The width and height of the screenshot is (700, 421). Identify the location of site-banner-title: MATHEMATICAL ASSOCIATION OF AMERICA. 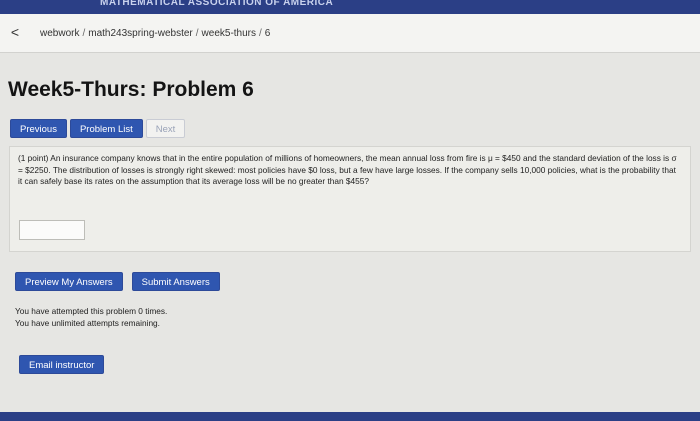
(217, 4).